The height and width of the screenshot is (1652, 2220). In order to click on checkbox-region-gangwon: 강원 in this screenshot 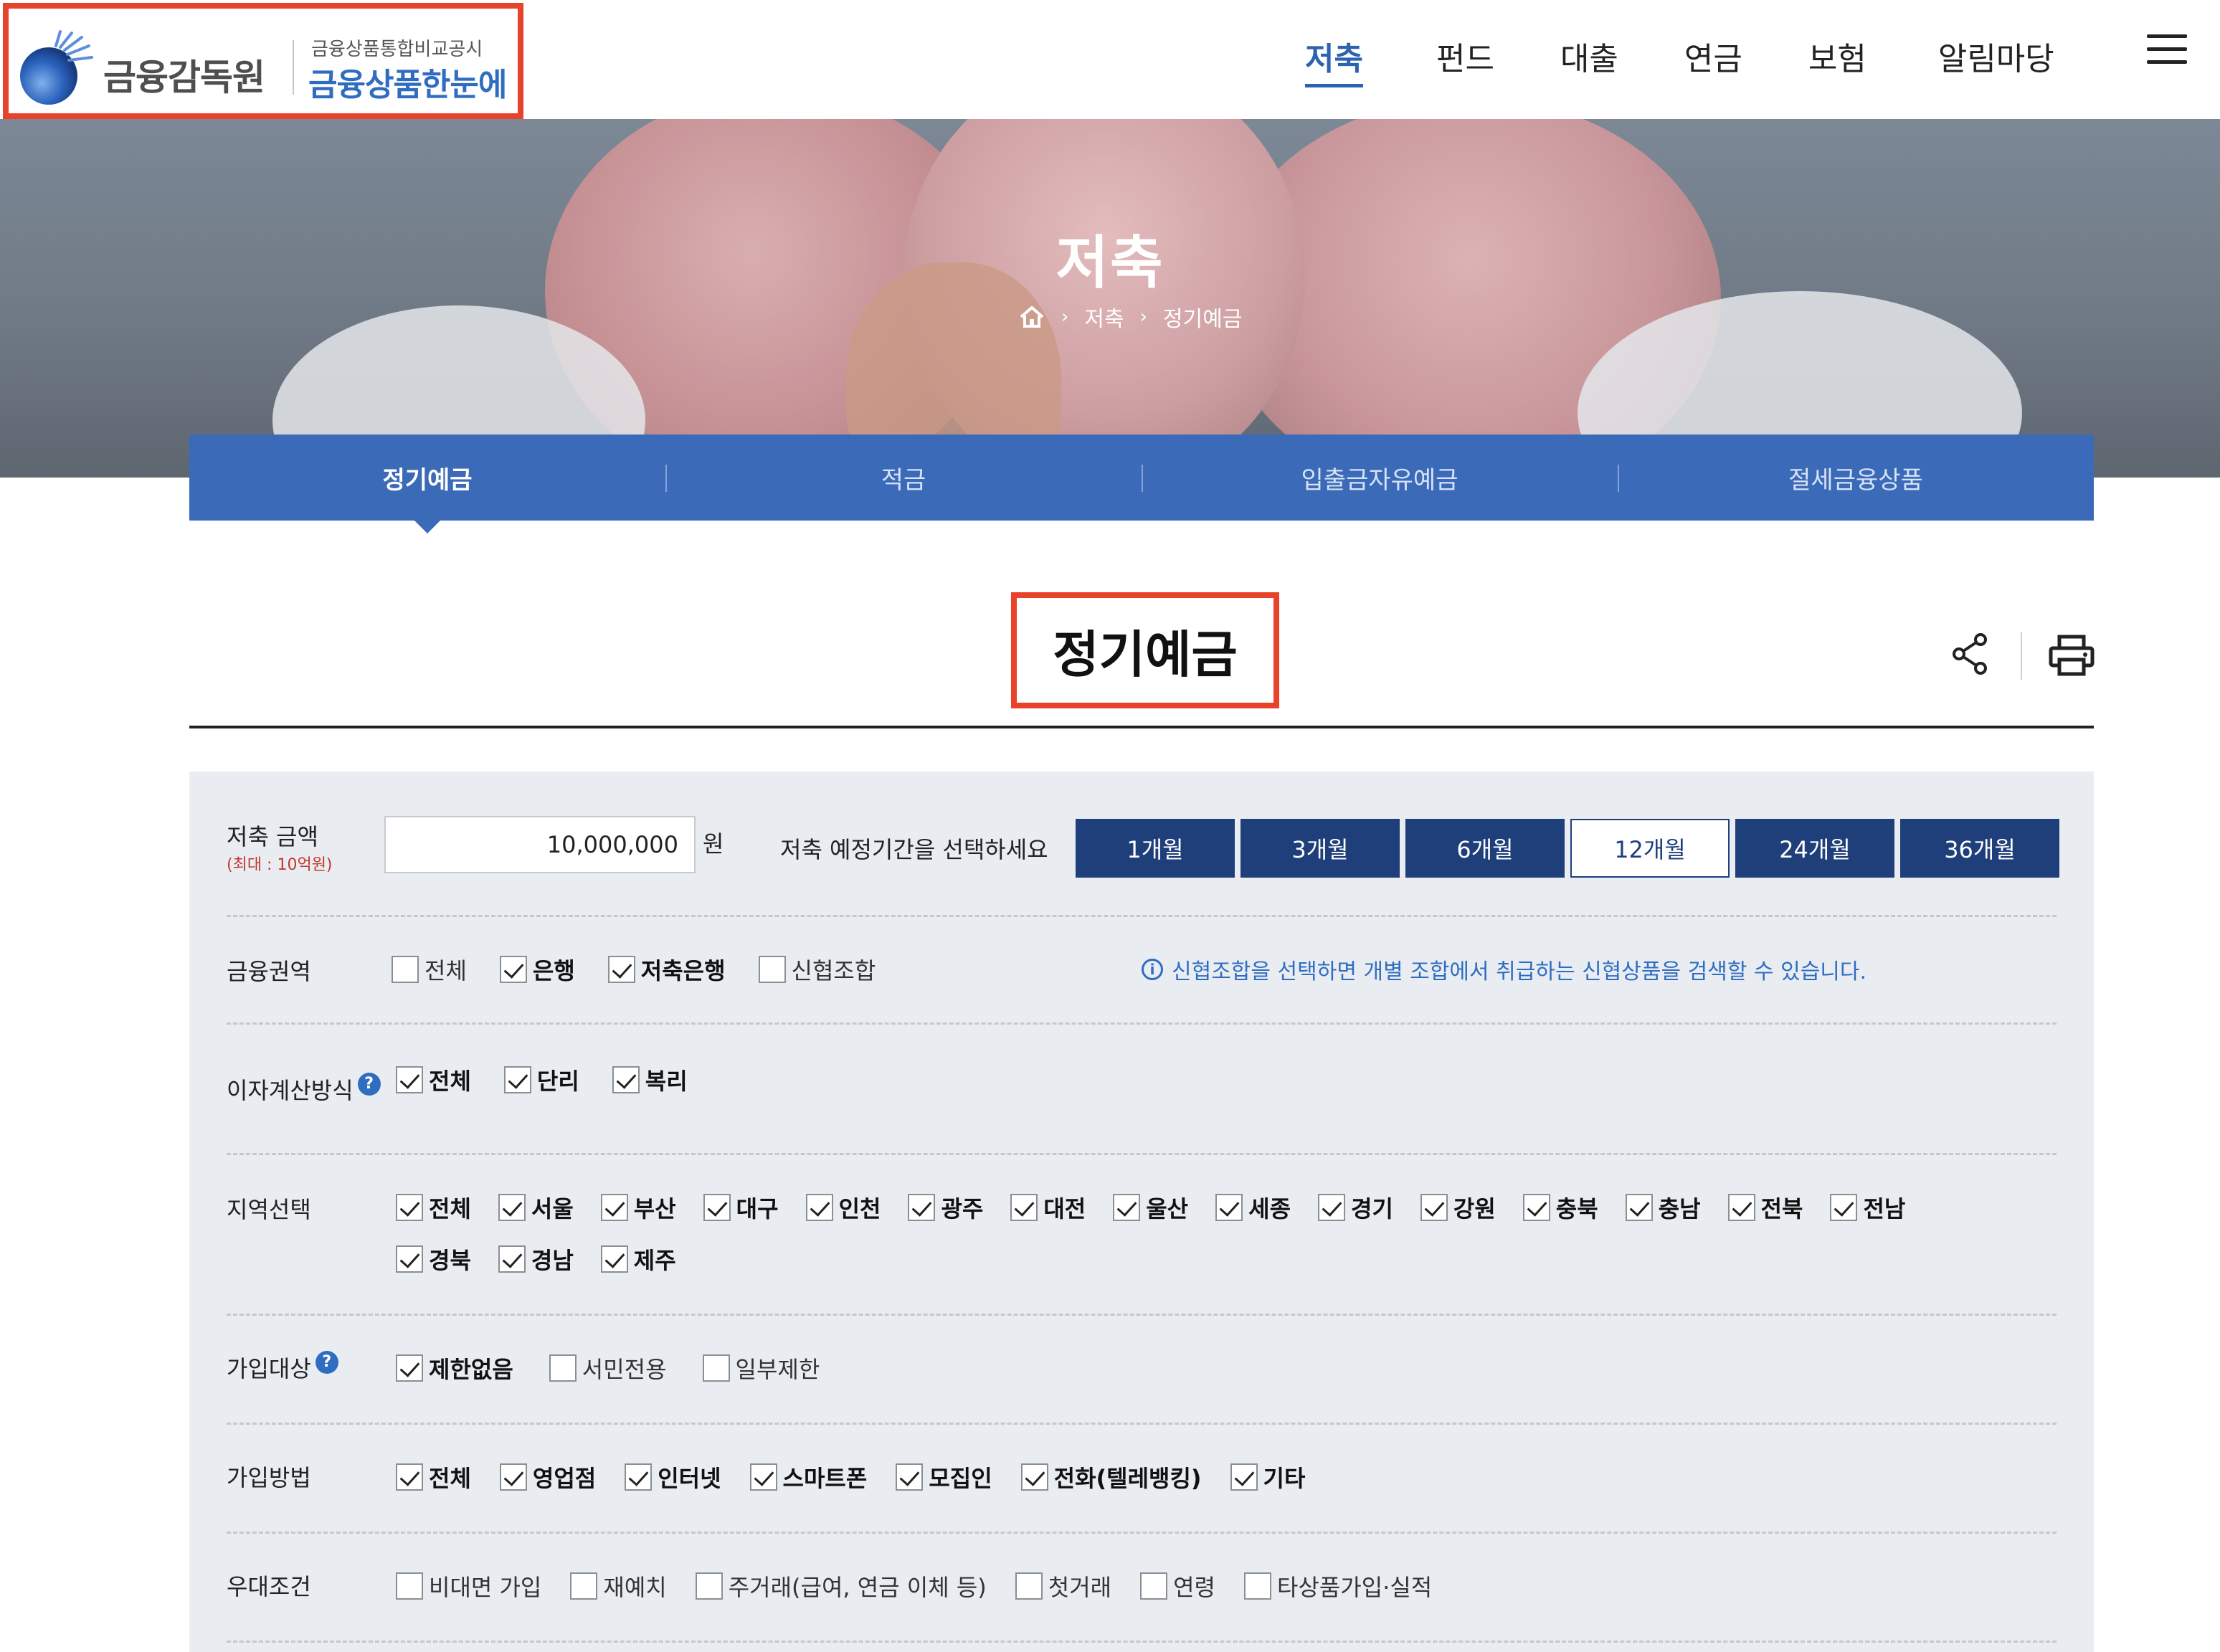, I will do `click(1458, 1208)`.